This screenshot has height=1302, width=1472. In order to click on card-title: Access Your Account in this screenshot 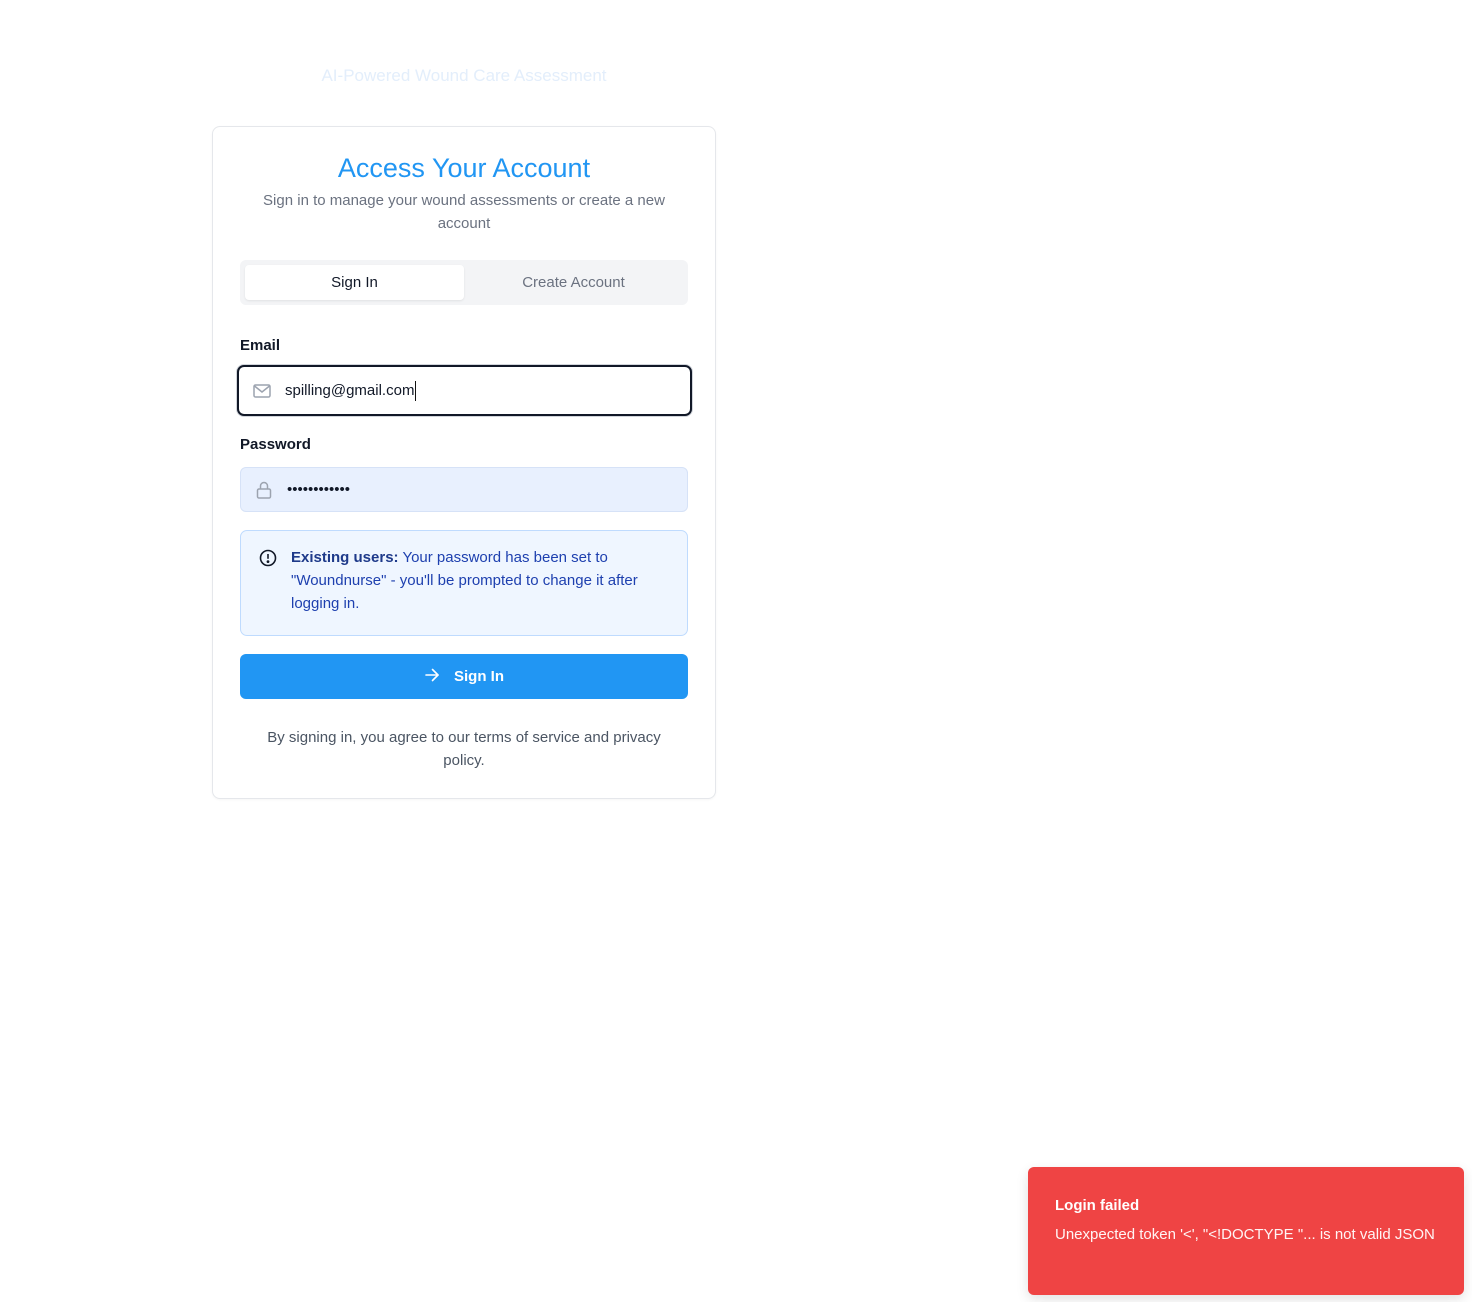, I will do `click(464, 168)`.